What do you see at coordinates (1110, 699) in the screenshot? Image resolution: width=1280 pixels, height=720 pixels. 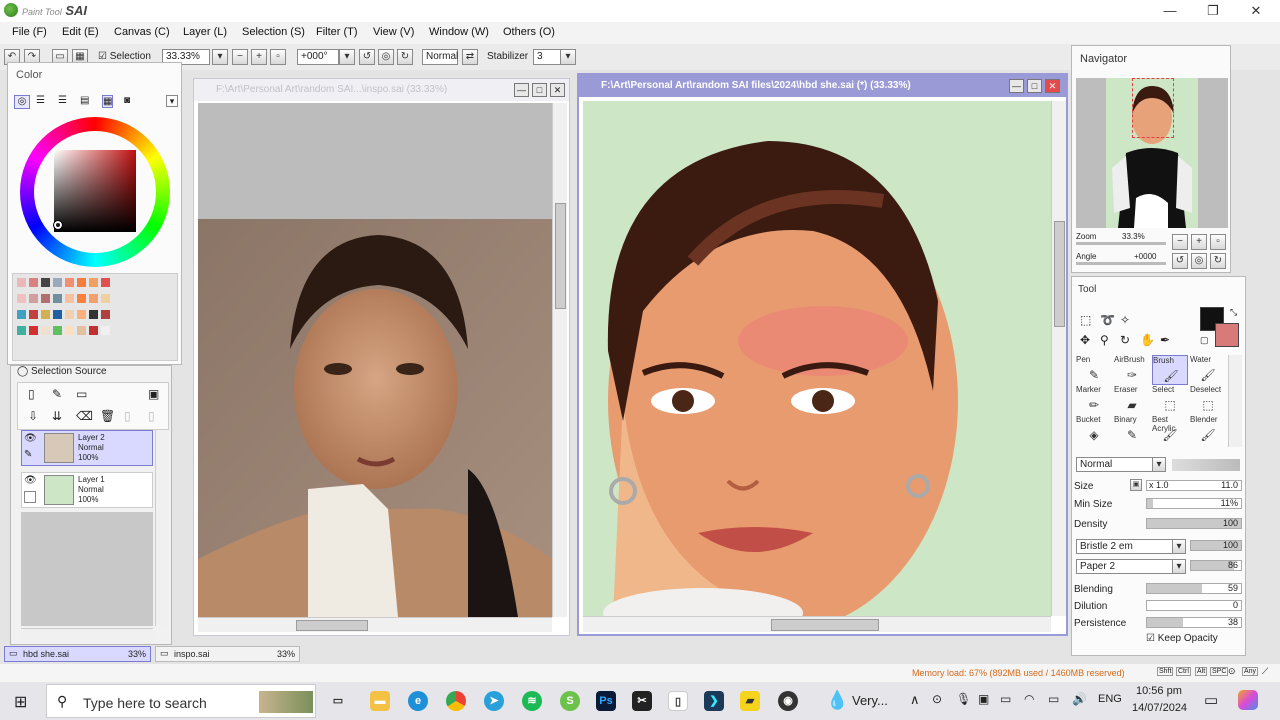 I see `language-indicator: ENG` at bounding box center [1110, 699].